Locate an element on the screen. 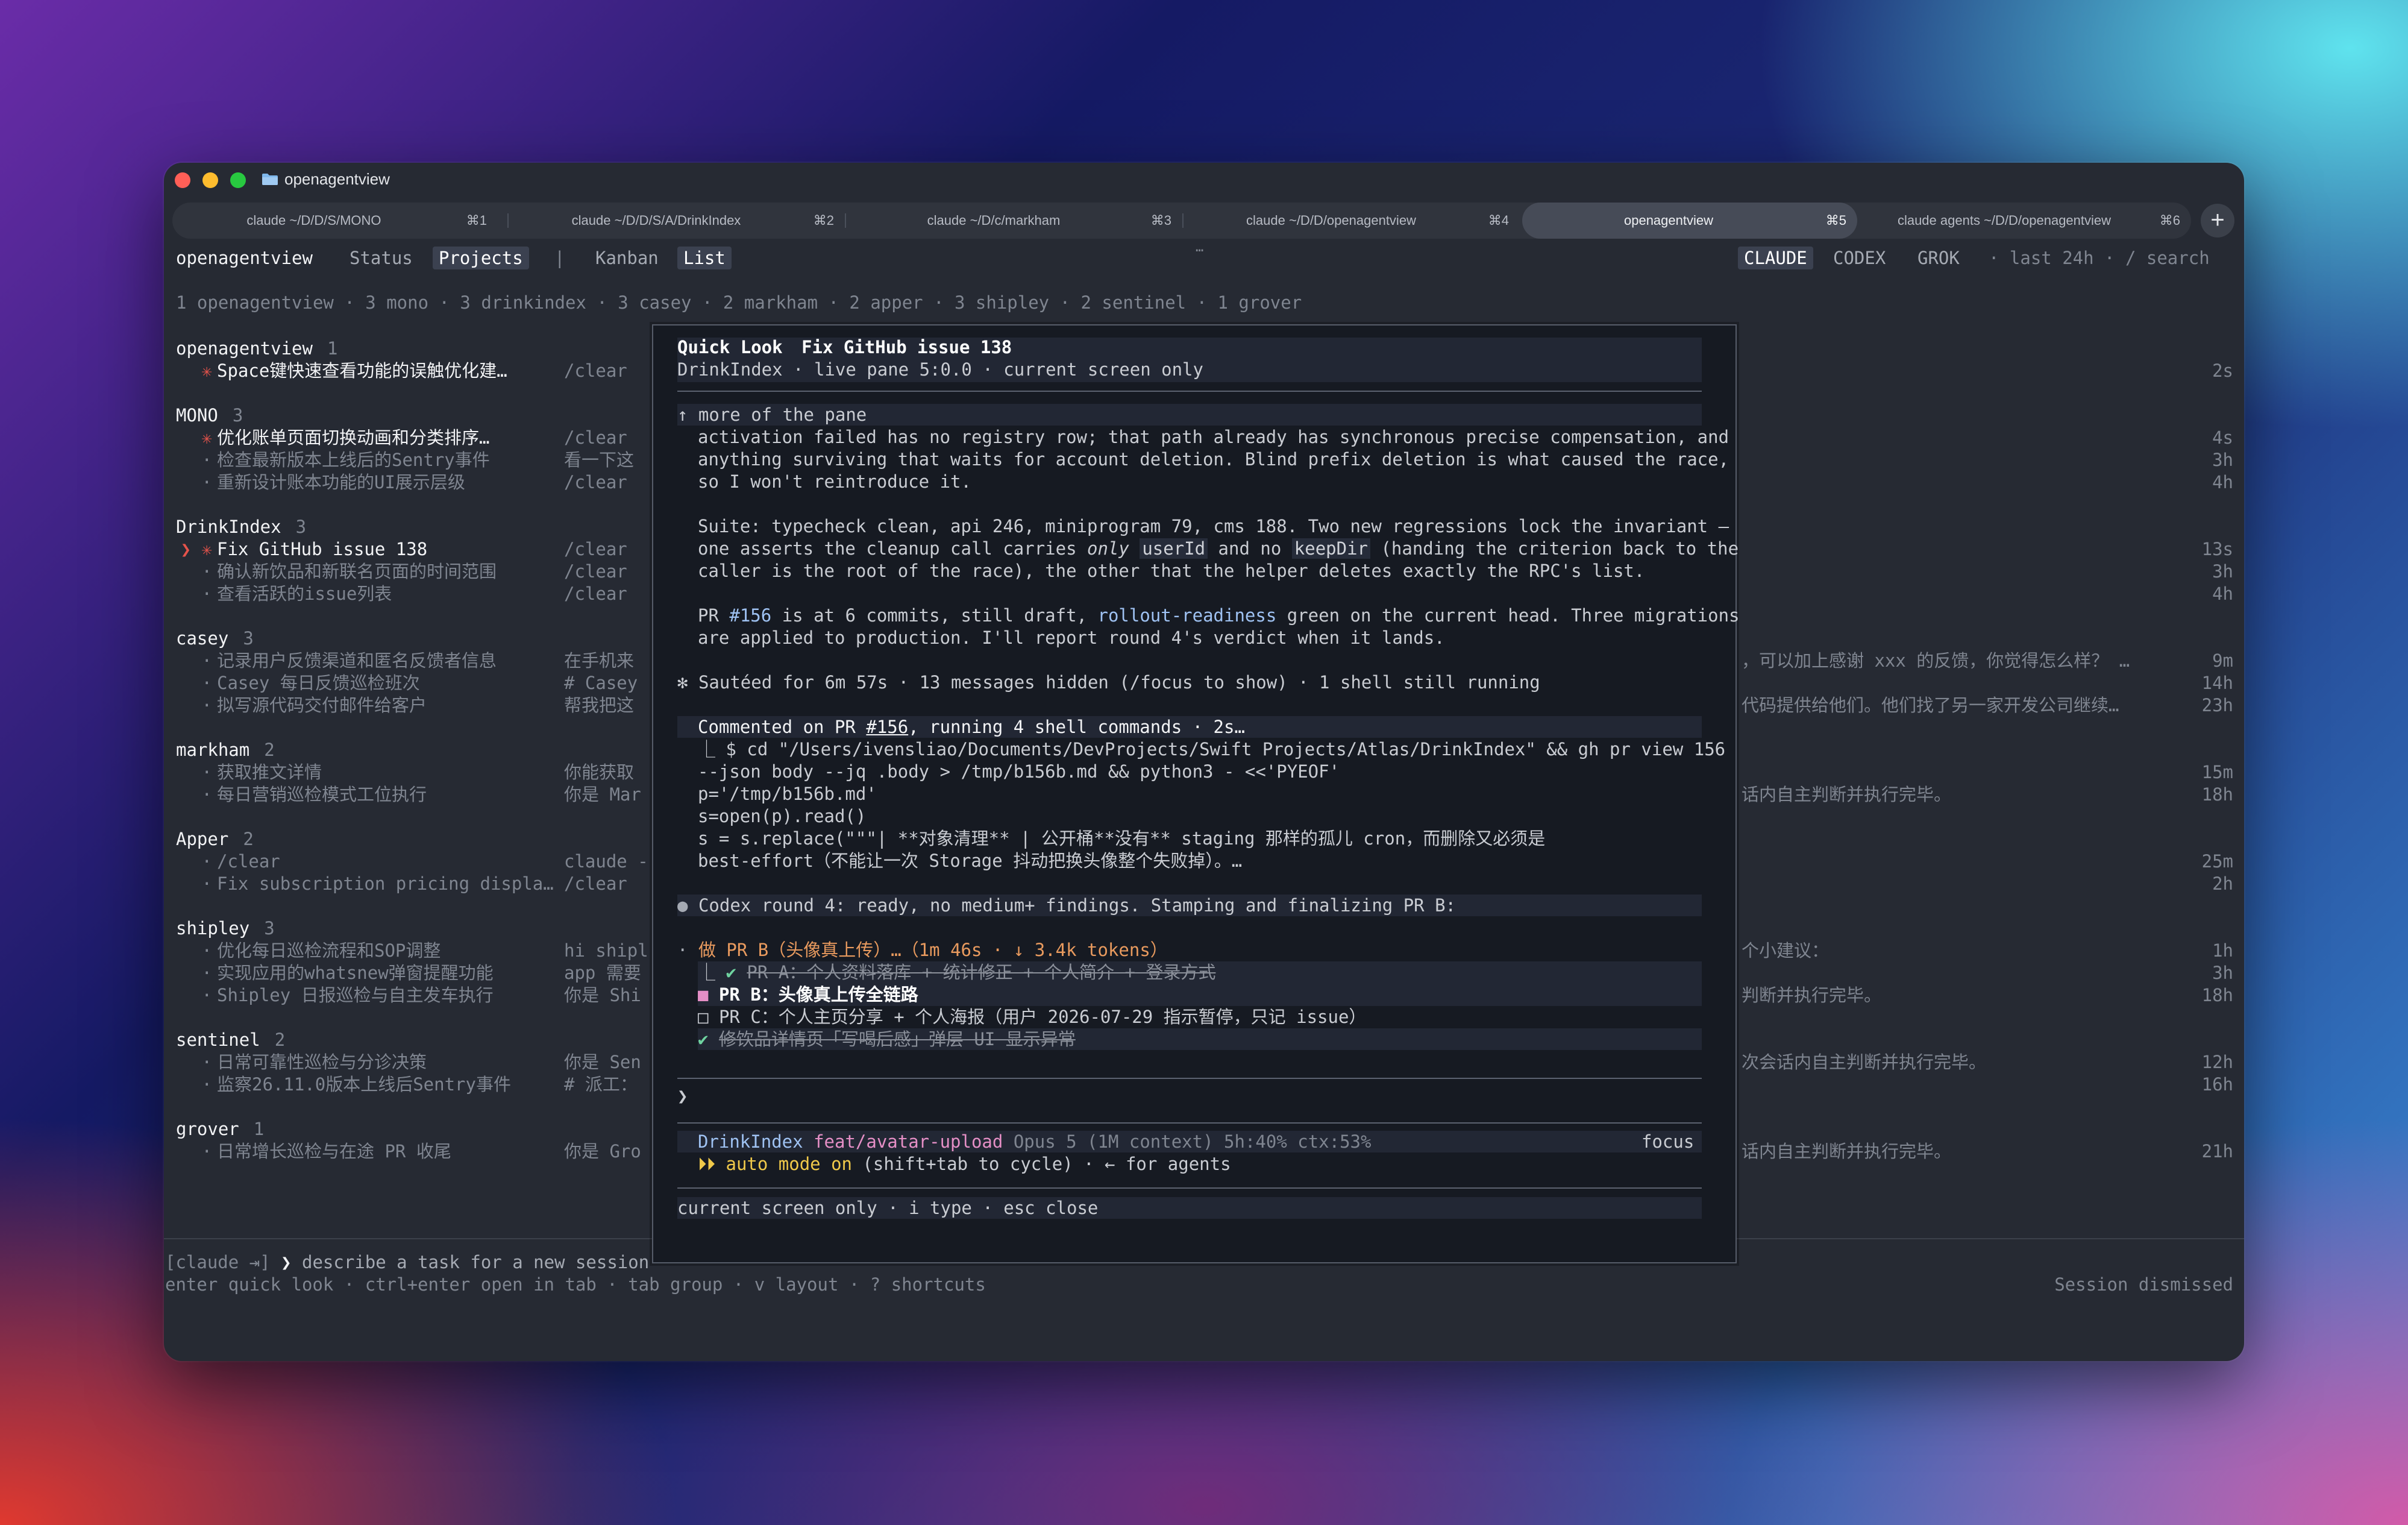 The width and height of the screenshot is (2408, 1525). quick-look-heading: Quick Look Fix GitHub issue 138 is located at coordinates (844, 347).